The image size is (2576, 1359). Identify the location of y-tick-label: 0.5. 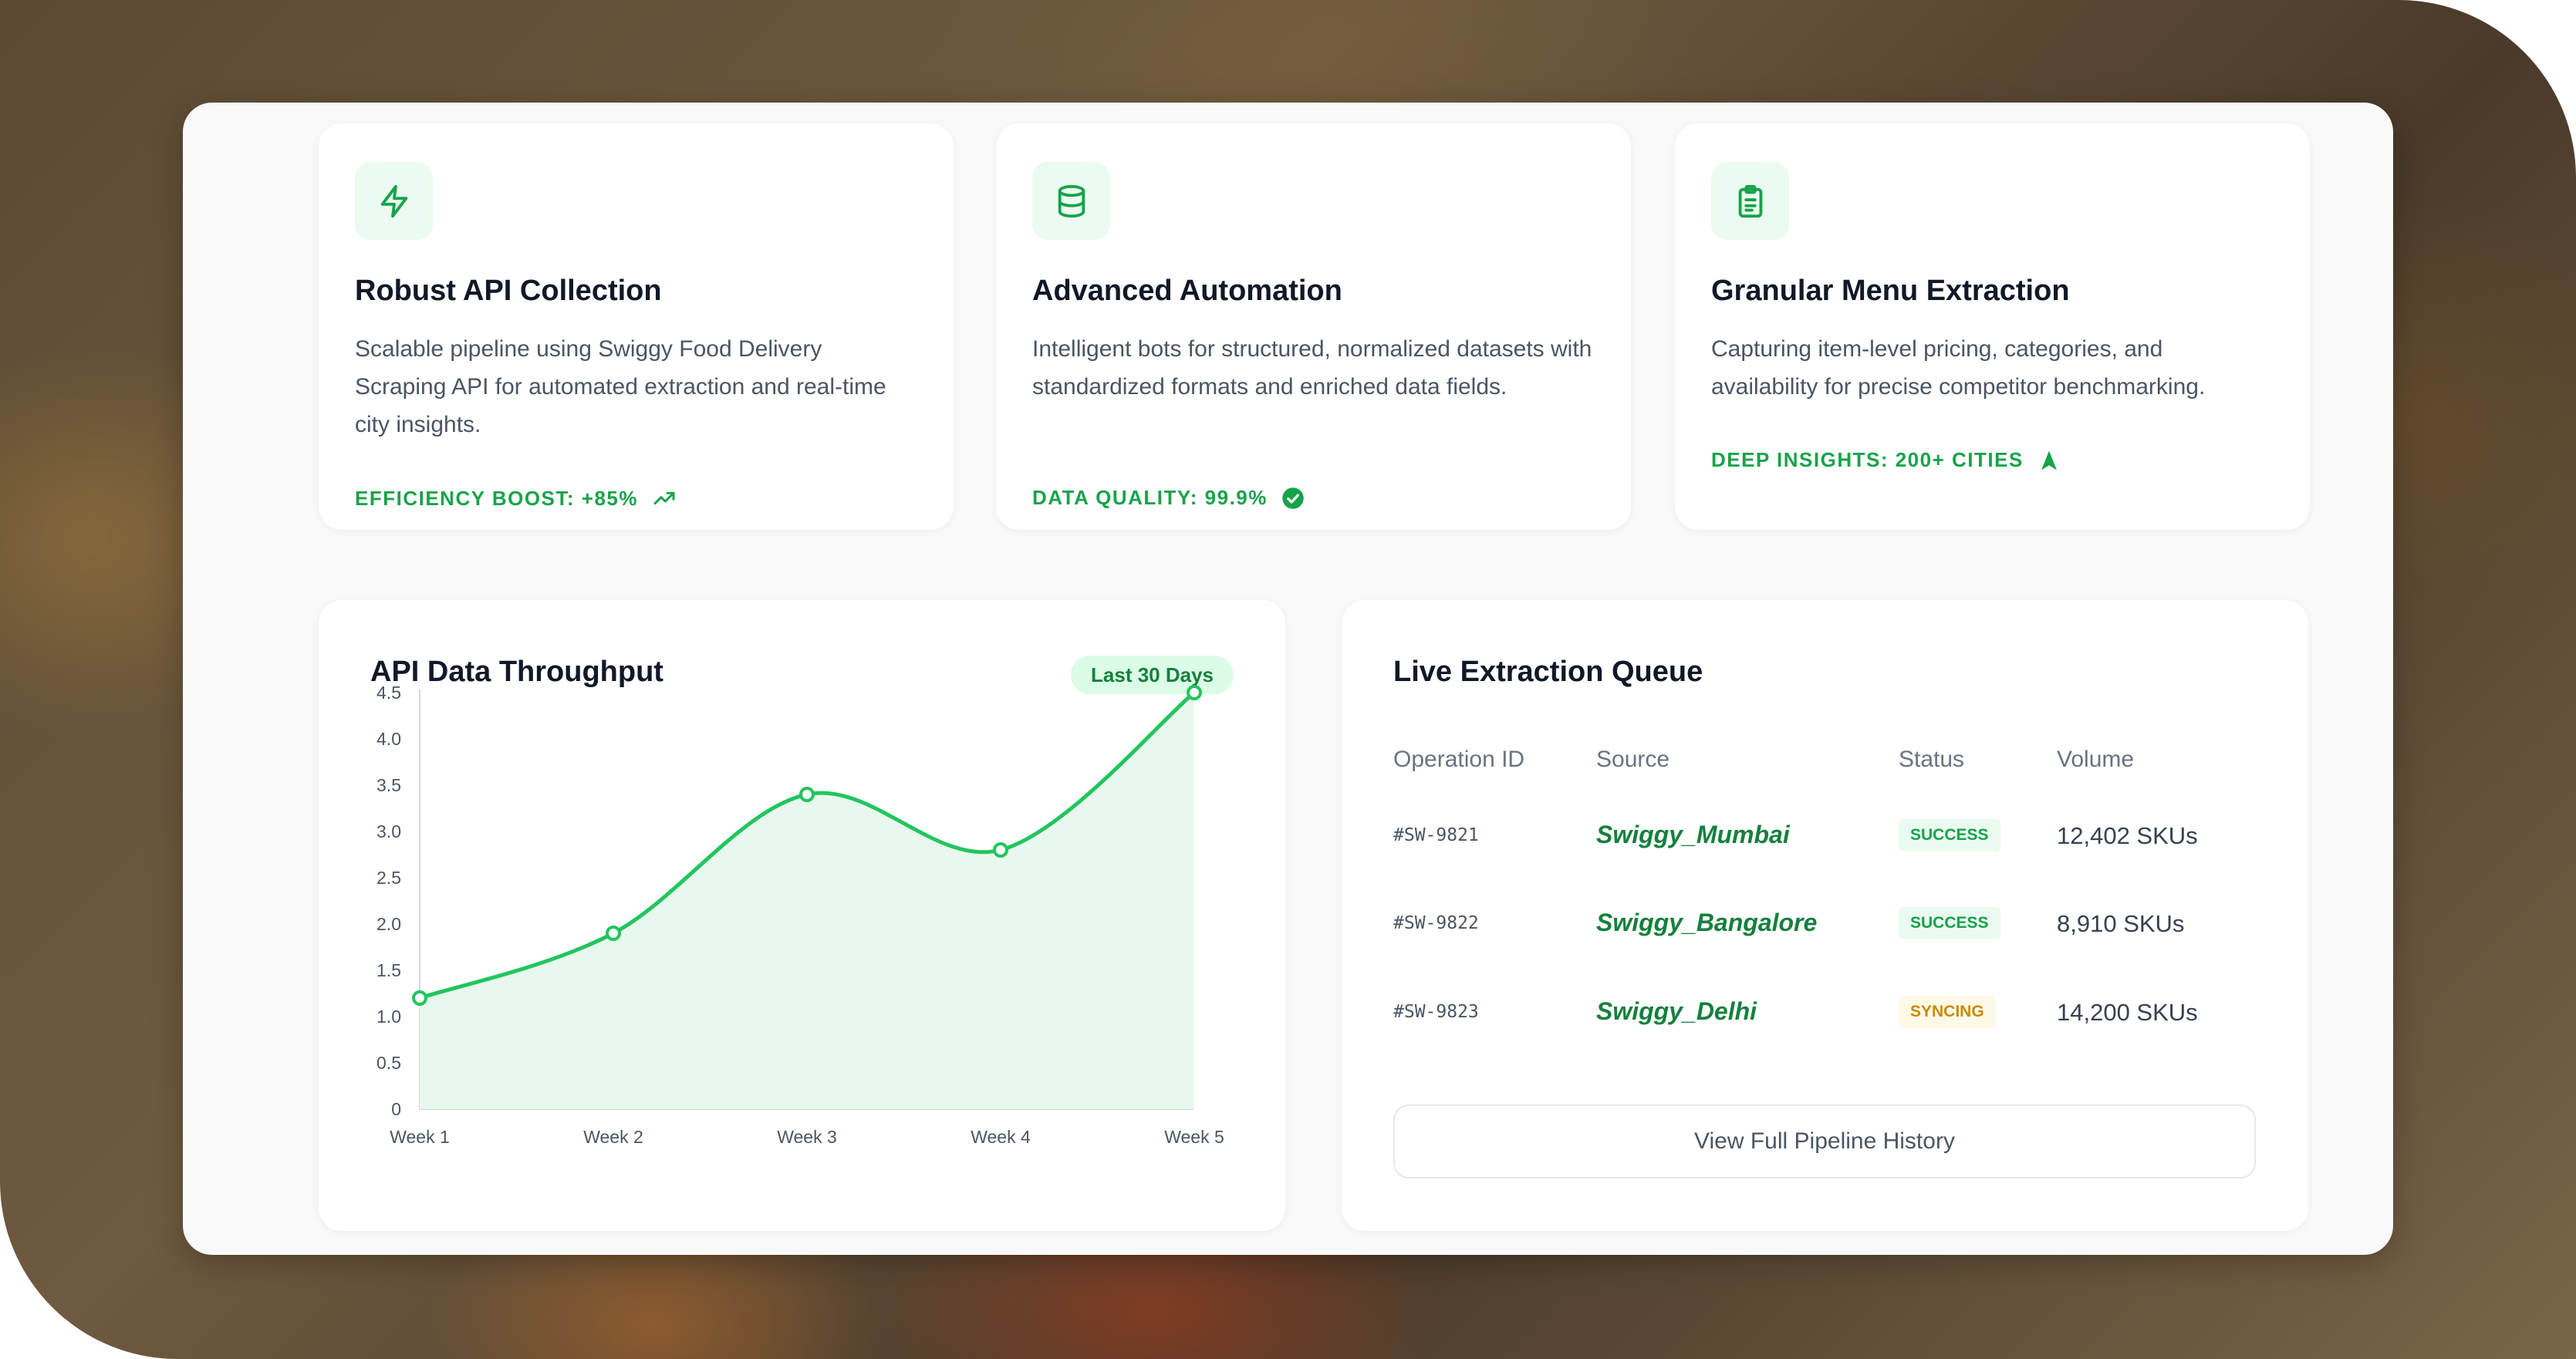
(389, 1063).